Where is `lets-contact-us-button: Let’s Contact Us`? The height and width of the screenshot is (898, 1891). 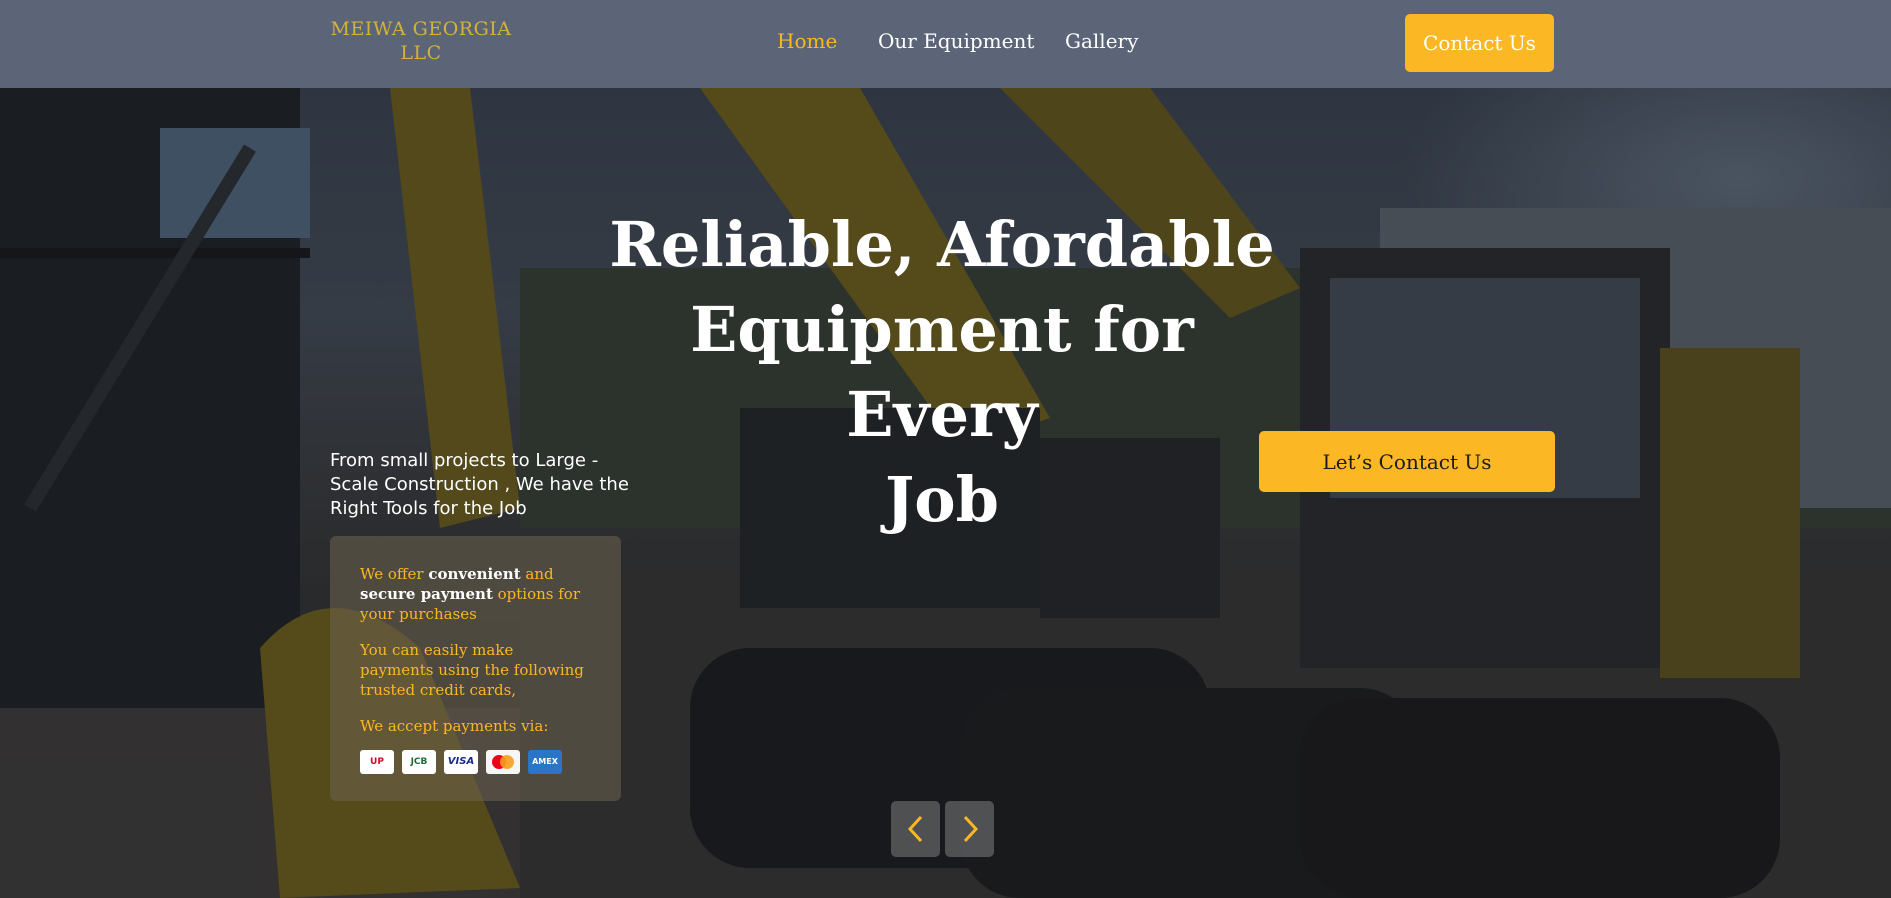 lets-contact-us-button: Let’s Contact Us is located at coordinates (1407, 461).